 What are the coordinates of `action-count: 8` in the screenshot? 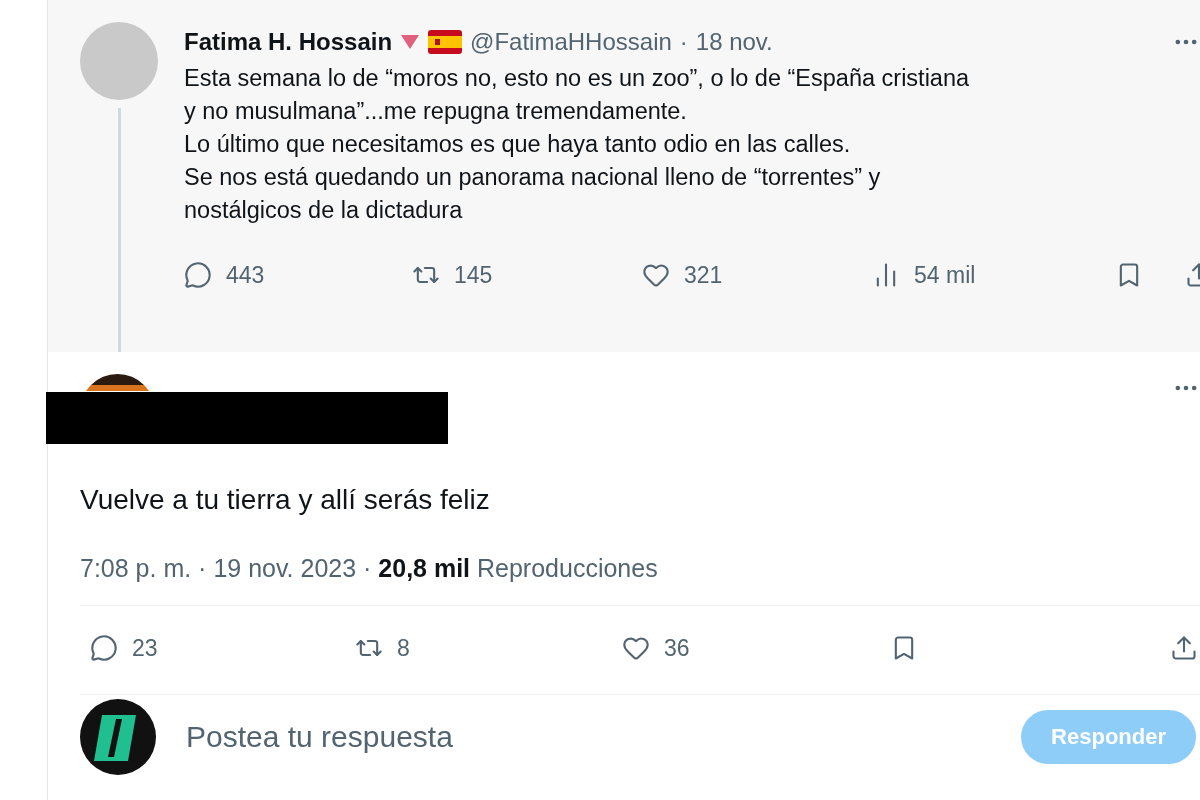 It's located at (403, 648).